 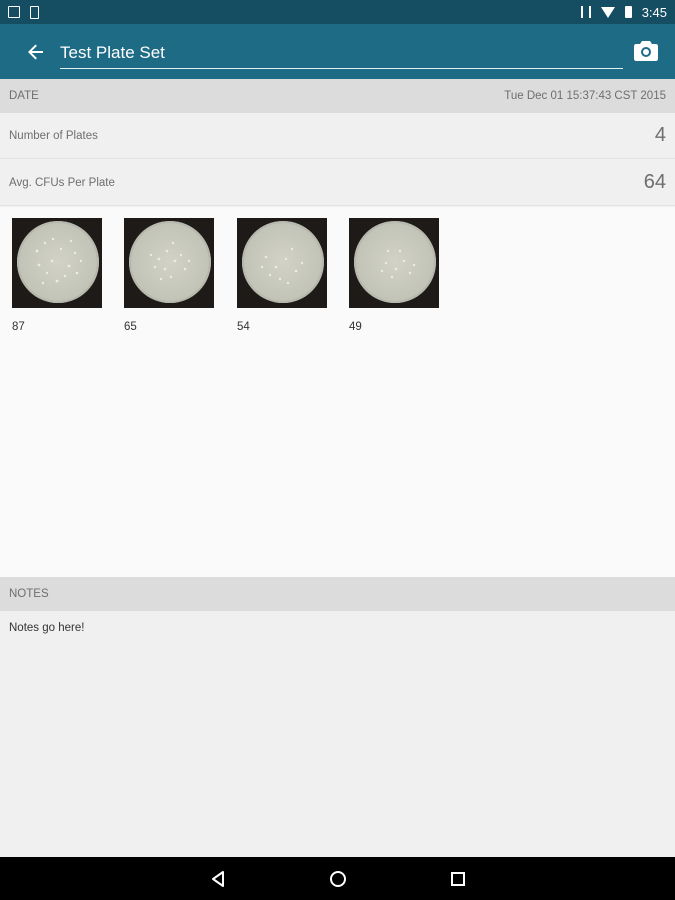 I want to click on app-bar, so click(x=337, y=51).